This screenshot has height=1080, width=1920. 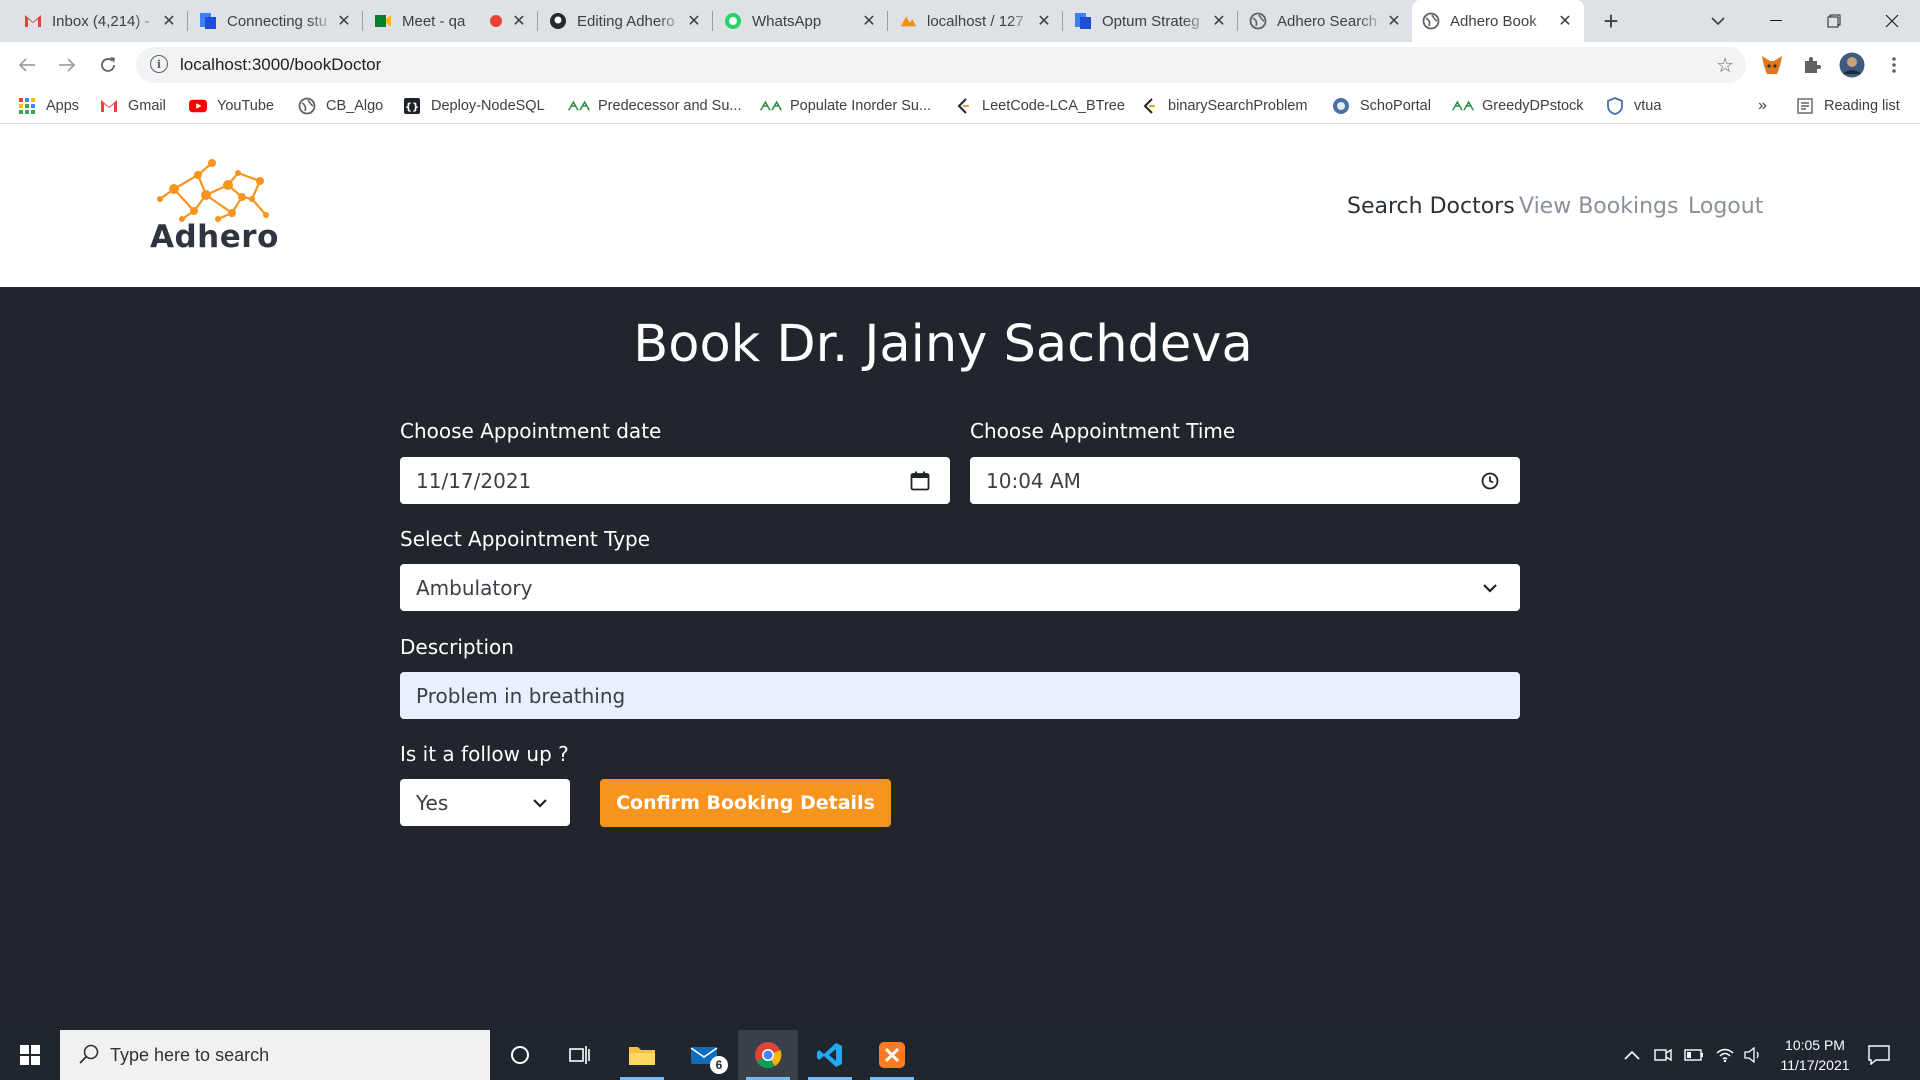 What do you see at coordinates (525, 539) in the screenshot?
I see `type-label: Select Appointment Type` at bounding box center [525, 539].